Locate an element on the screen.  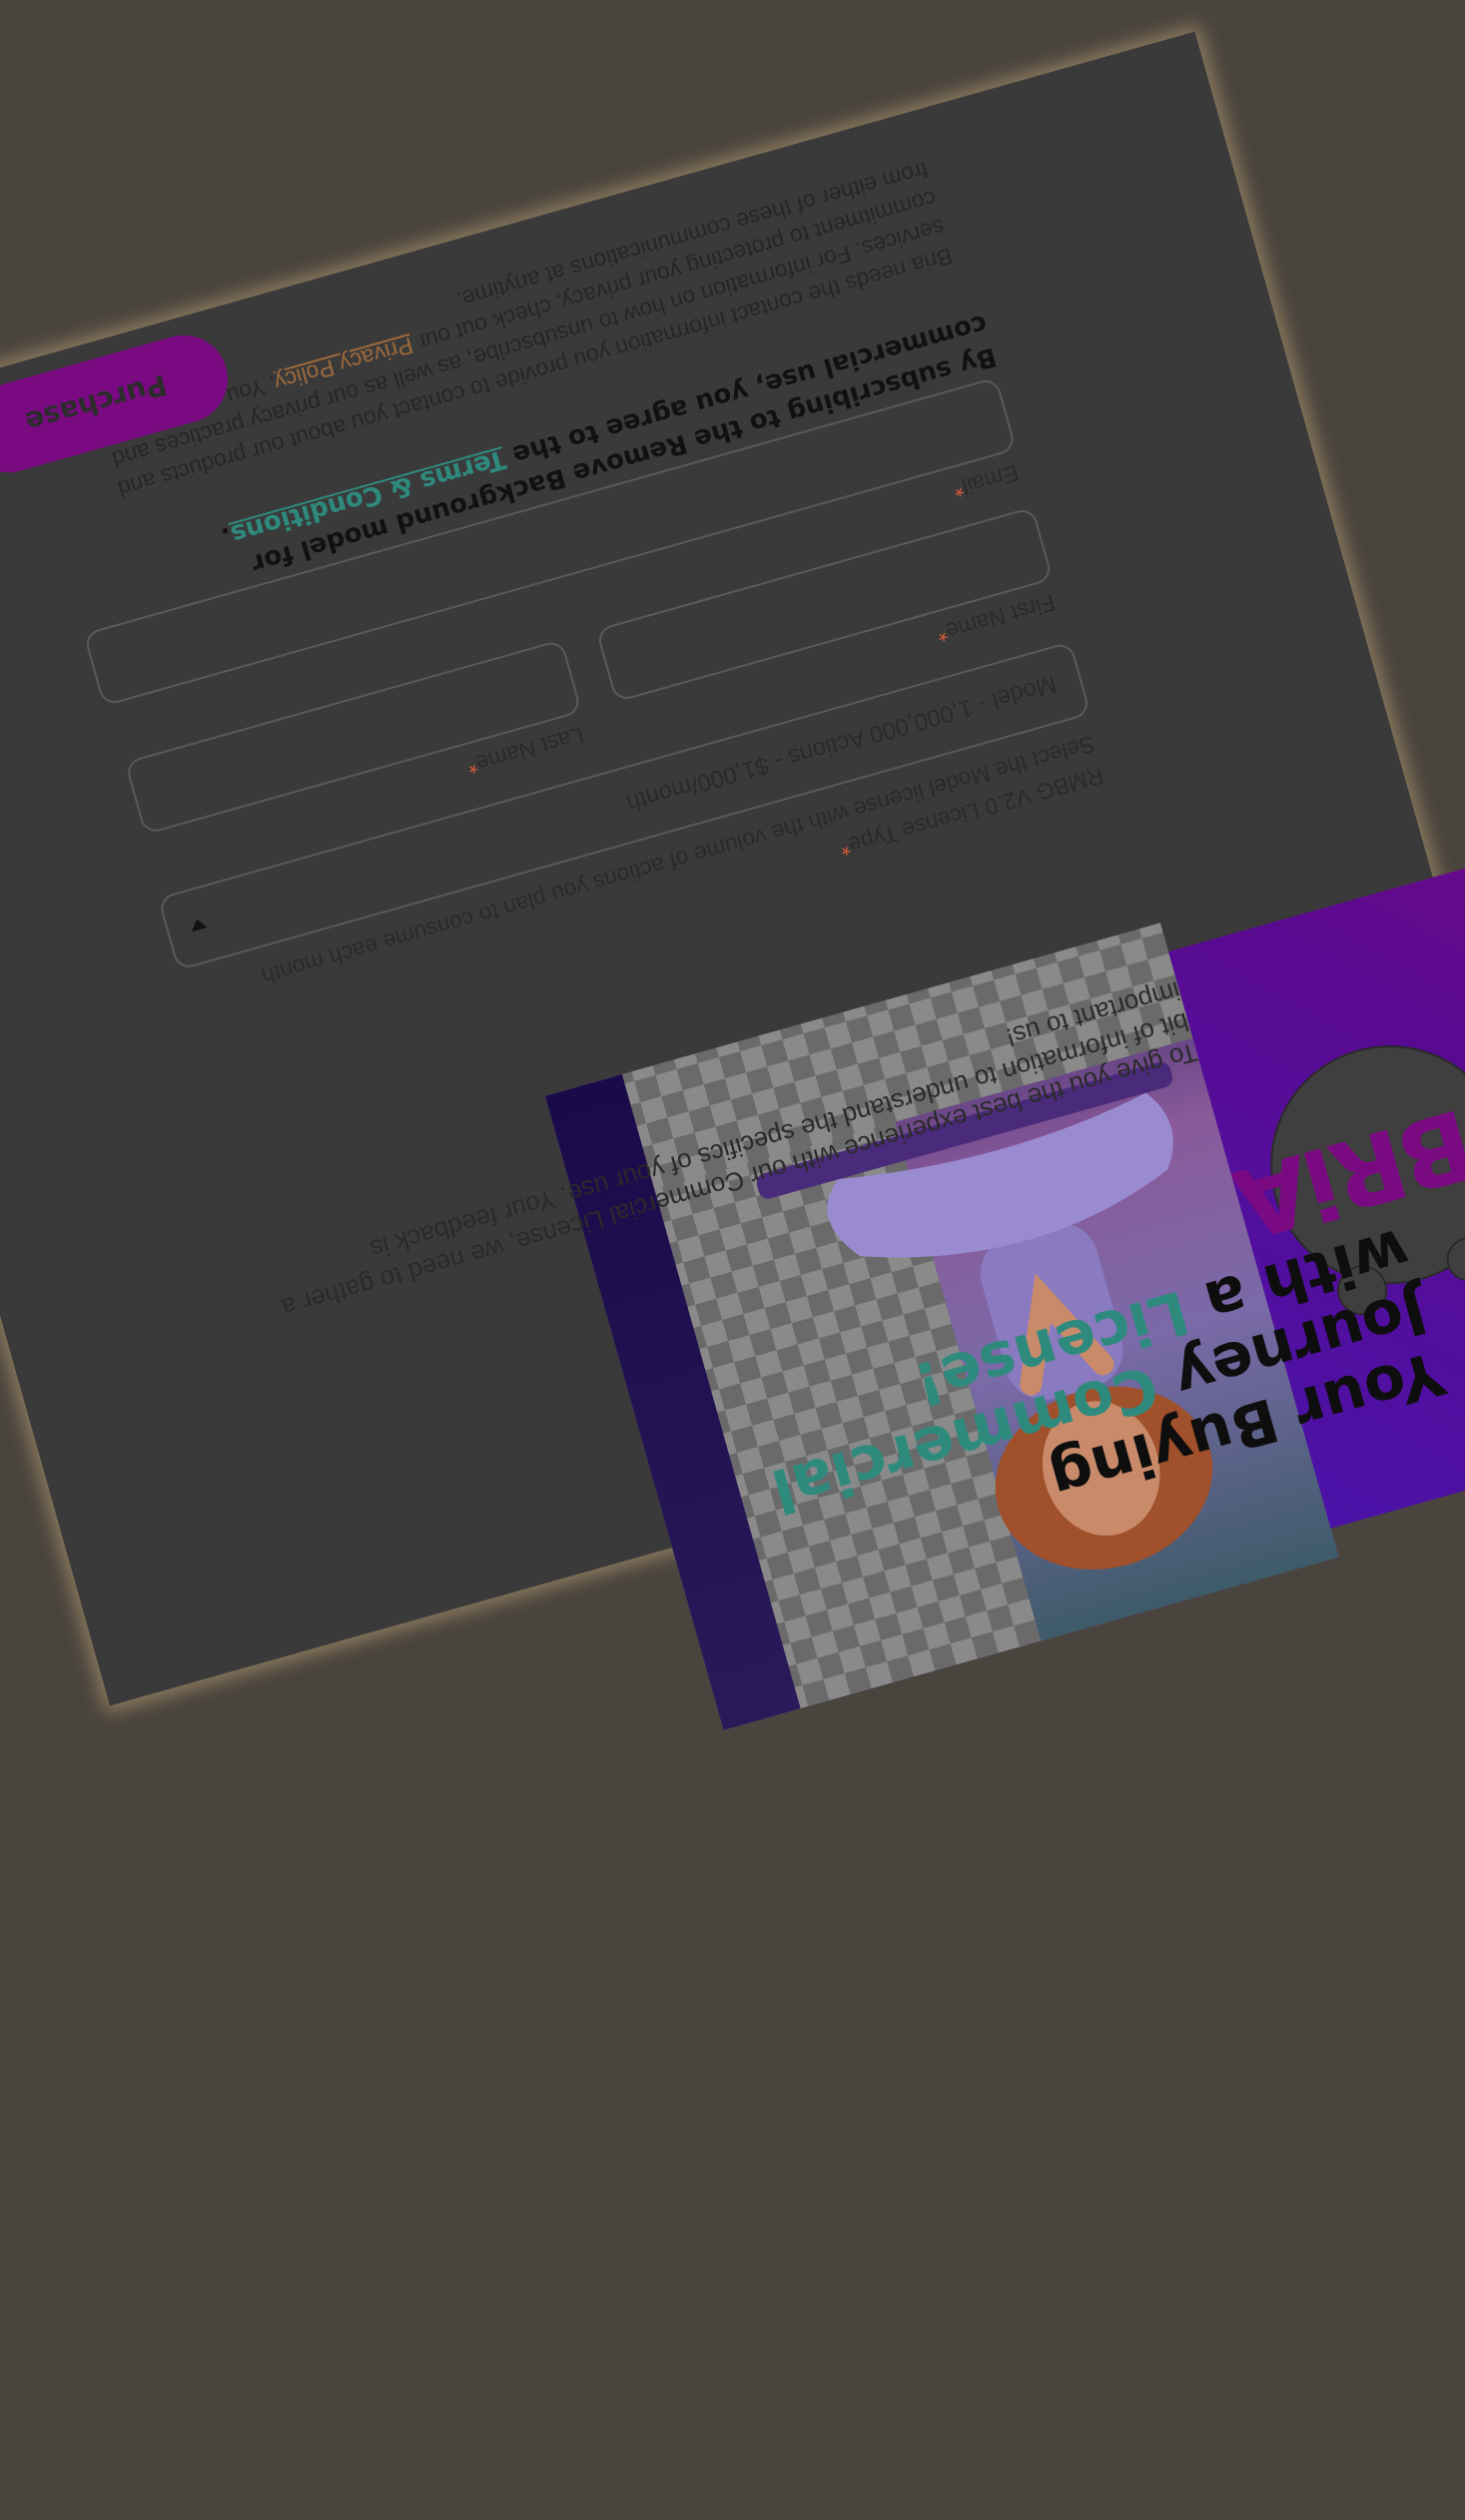
chevron-down-icon is located at coordinates (198, 925).